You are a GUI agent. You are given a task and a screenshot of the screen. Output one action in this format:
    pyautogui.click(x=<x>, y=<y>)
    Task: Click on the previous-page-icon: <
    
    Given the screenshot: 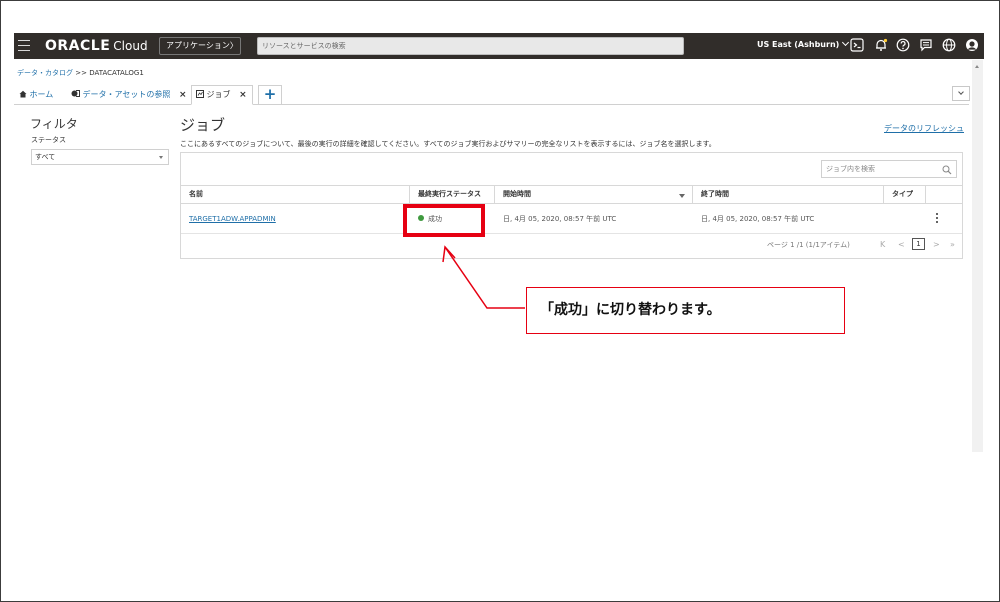 What is the action you would take?
    pyautogui.click(x=901, y=244)
    